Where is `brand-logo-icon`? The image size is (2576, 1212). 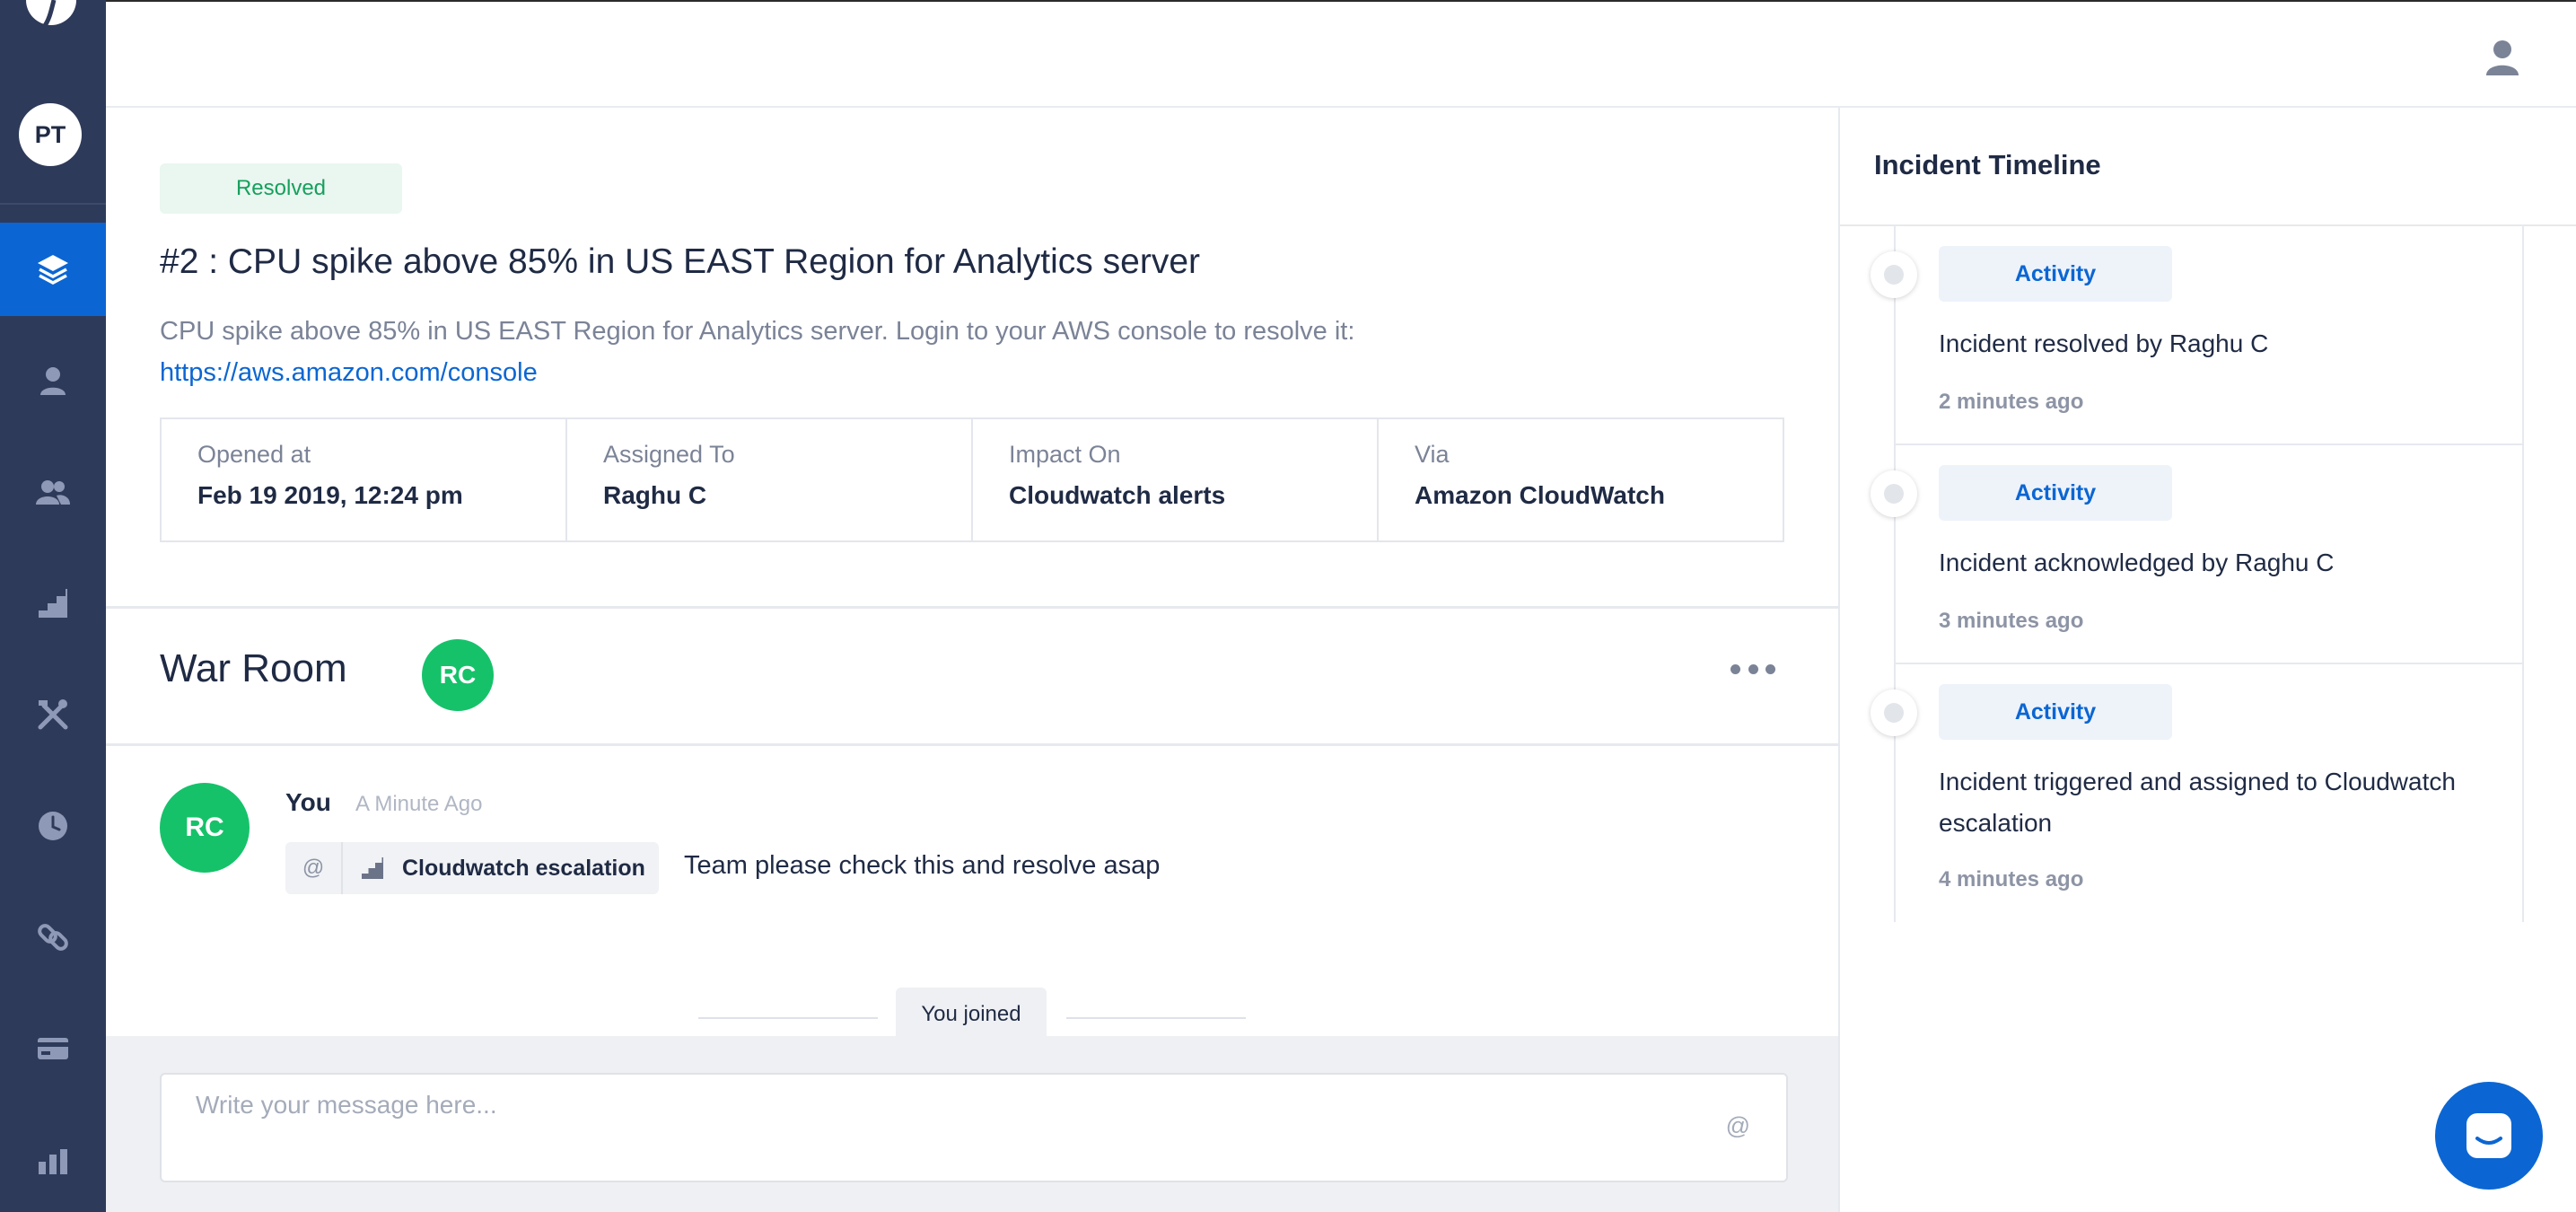 brand-logo-icon is located at coordinates (51, 20).